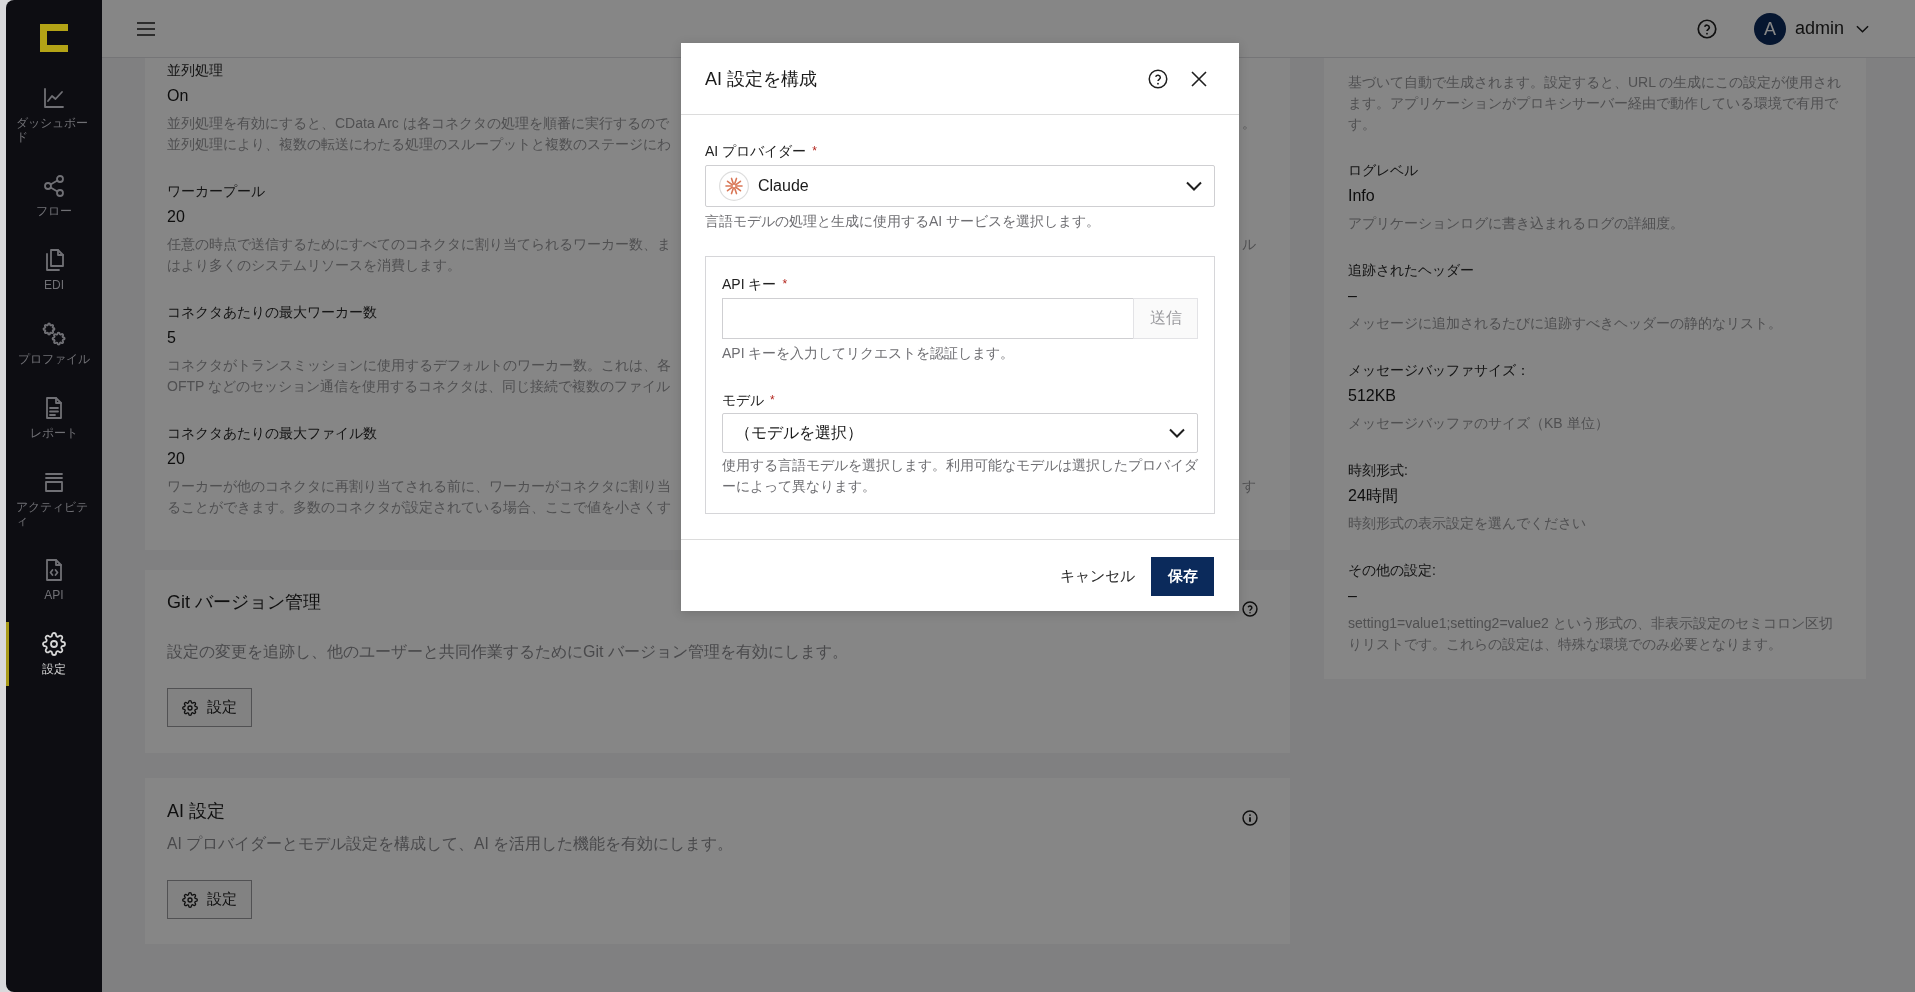  Describe the element at coordinates (196, 811) in the screenshot. I see `section-title: AI 設定` at that location.